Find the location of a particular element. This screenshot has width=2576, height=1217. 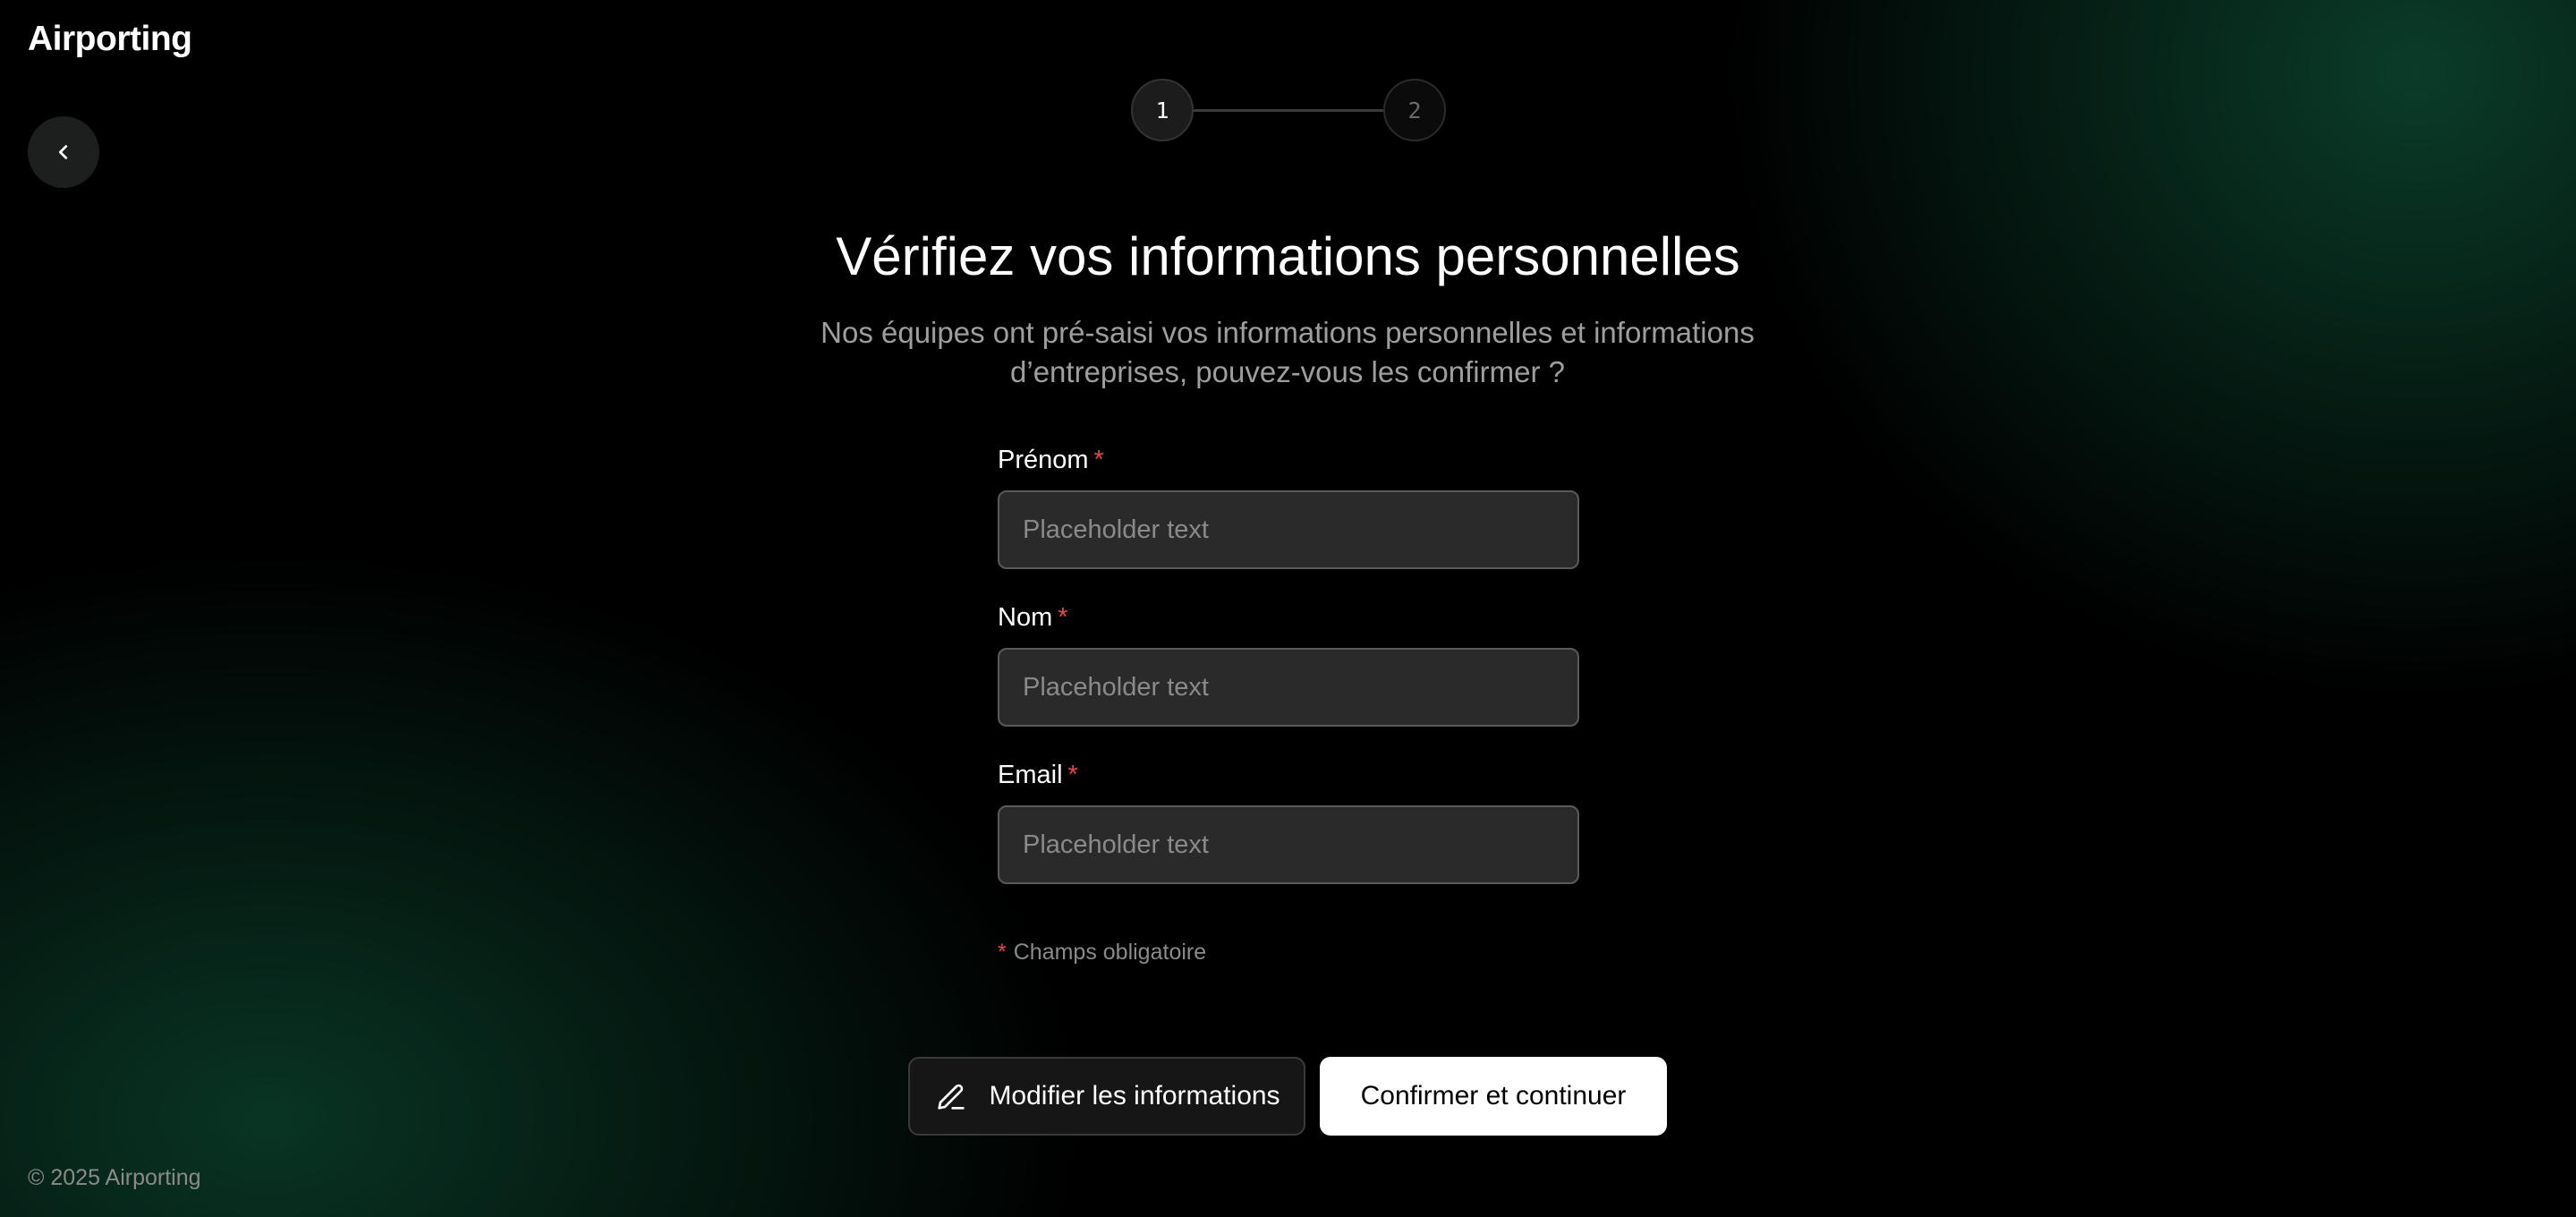

first-name-label-text: Prénom is located at coordinates (1043, 460).